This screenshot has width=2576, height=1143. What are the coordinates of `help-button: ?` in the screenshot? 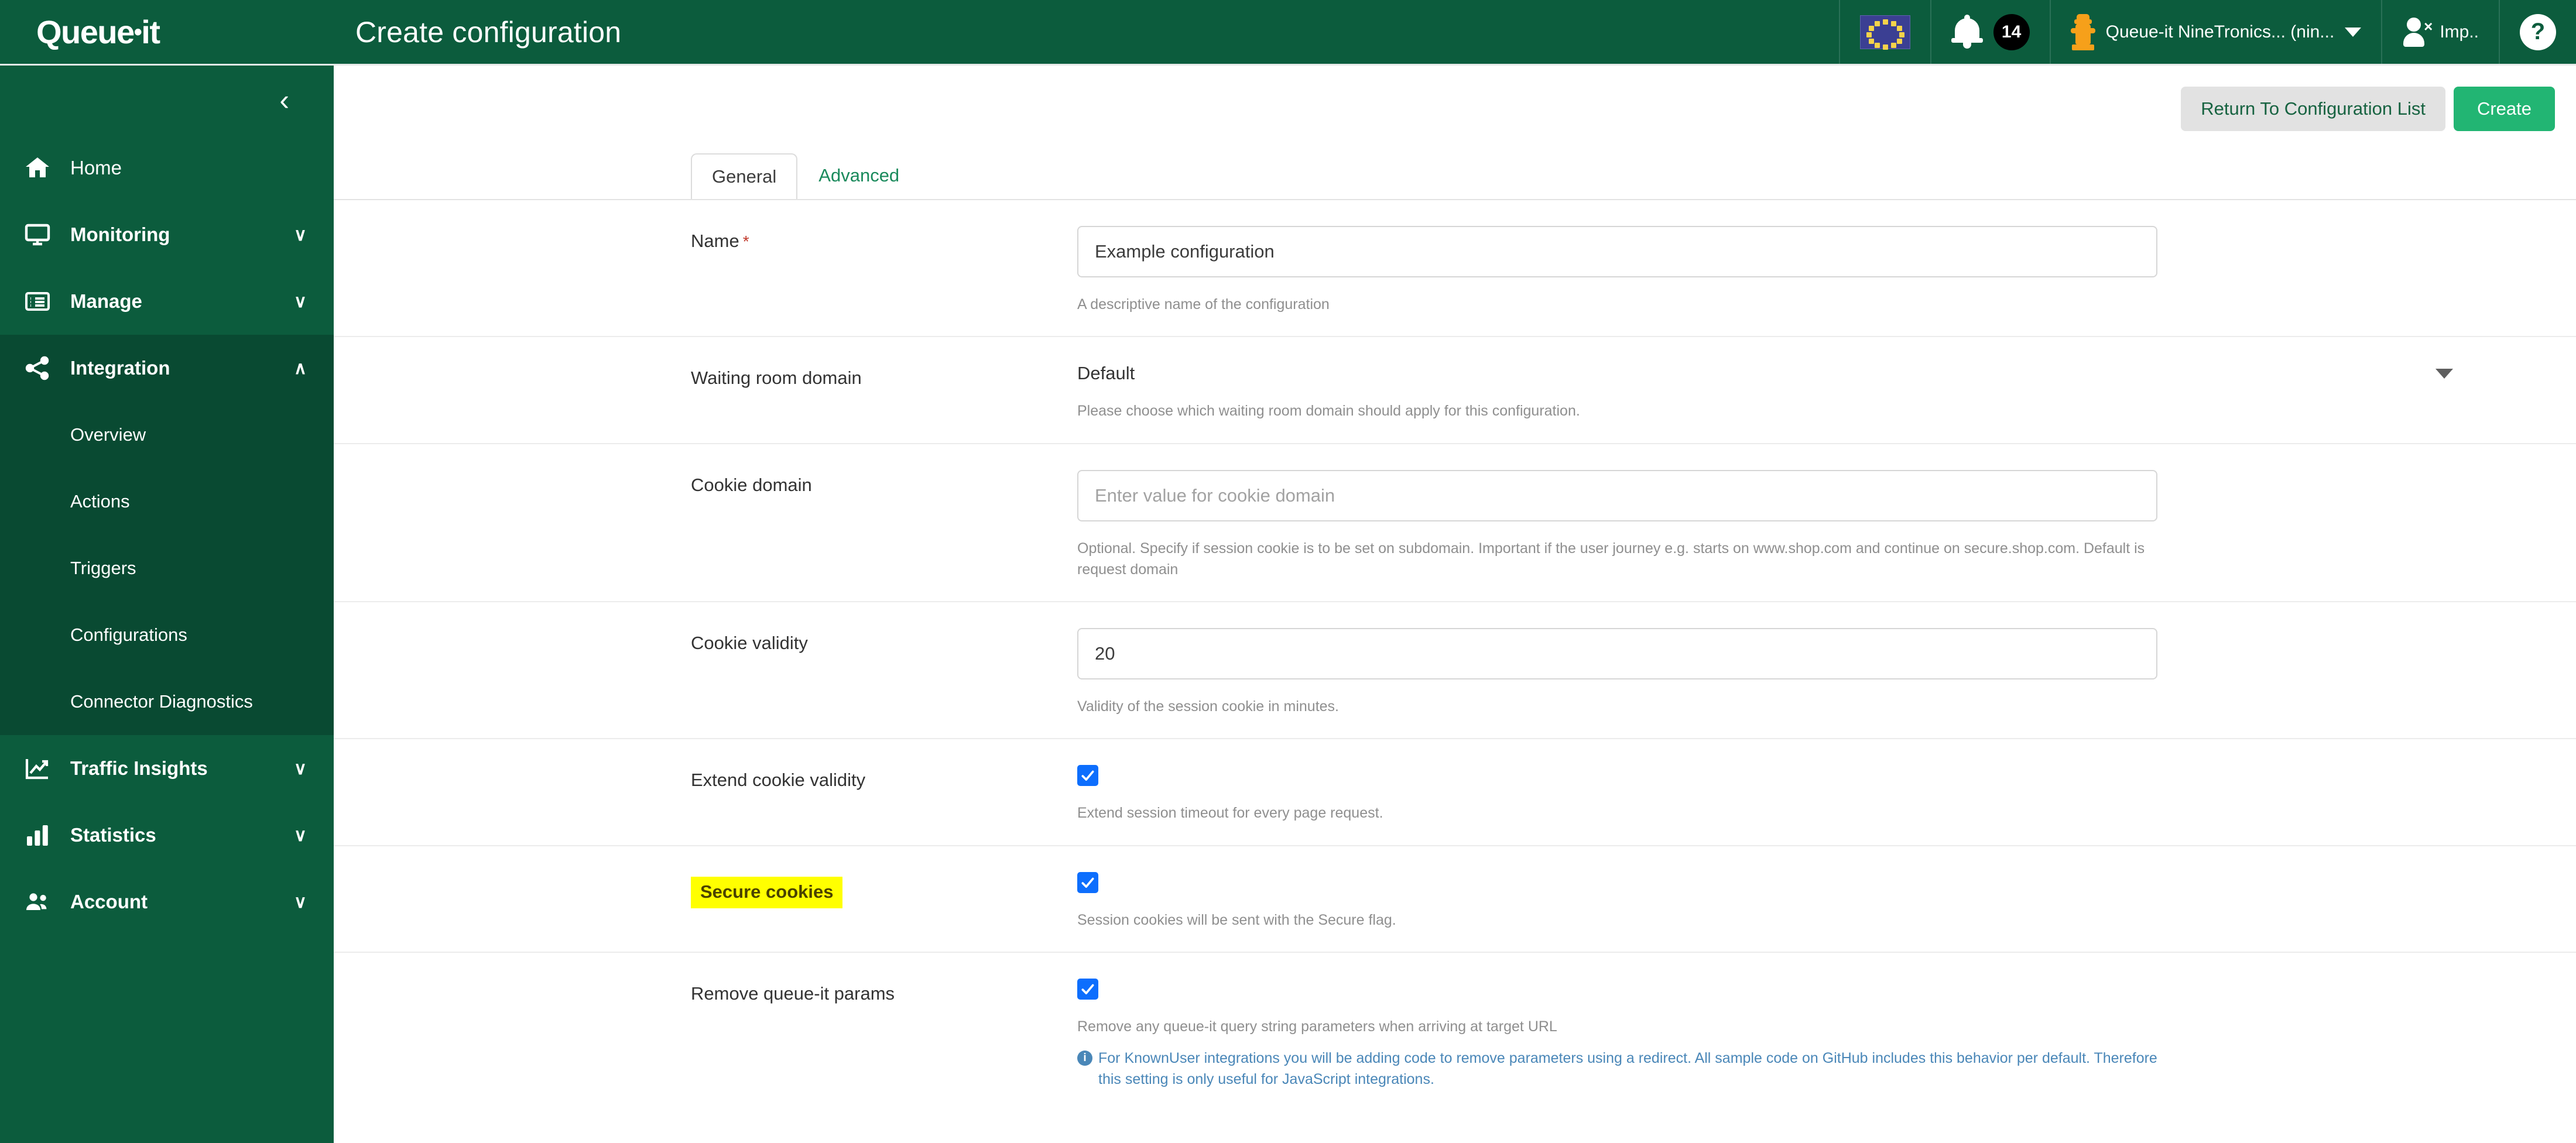 It's located at (2537, 32).